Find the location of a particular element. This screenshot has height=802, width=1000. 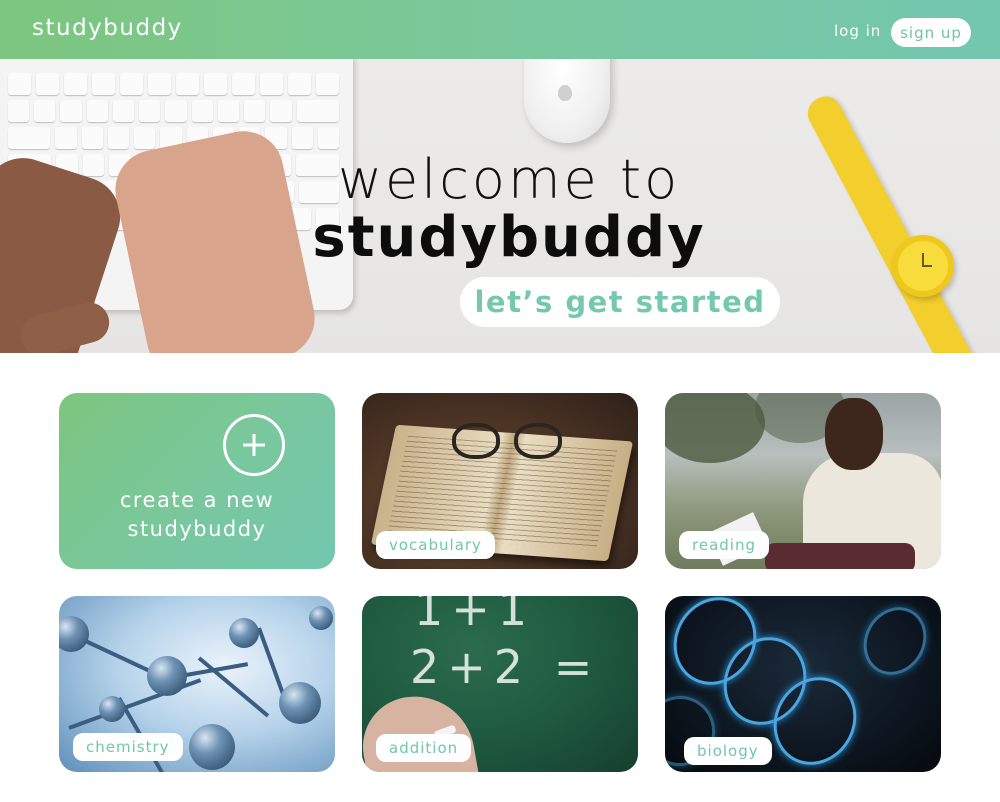

addition-card: 1+1 2+2 = addition is located at coordinates (500, 684).